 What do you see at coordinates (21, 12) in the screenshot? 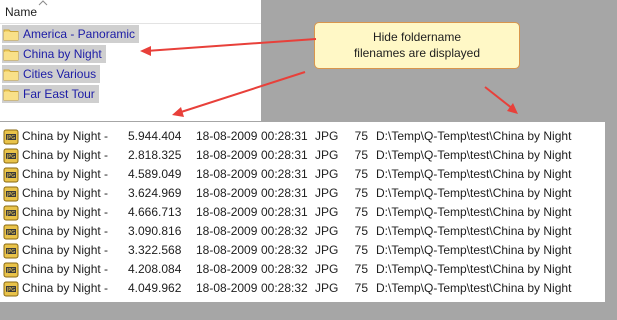
I see `name-column-label: Name` at bounding box center [21, 12].